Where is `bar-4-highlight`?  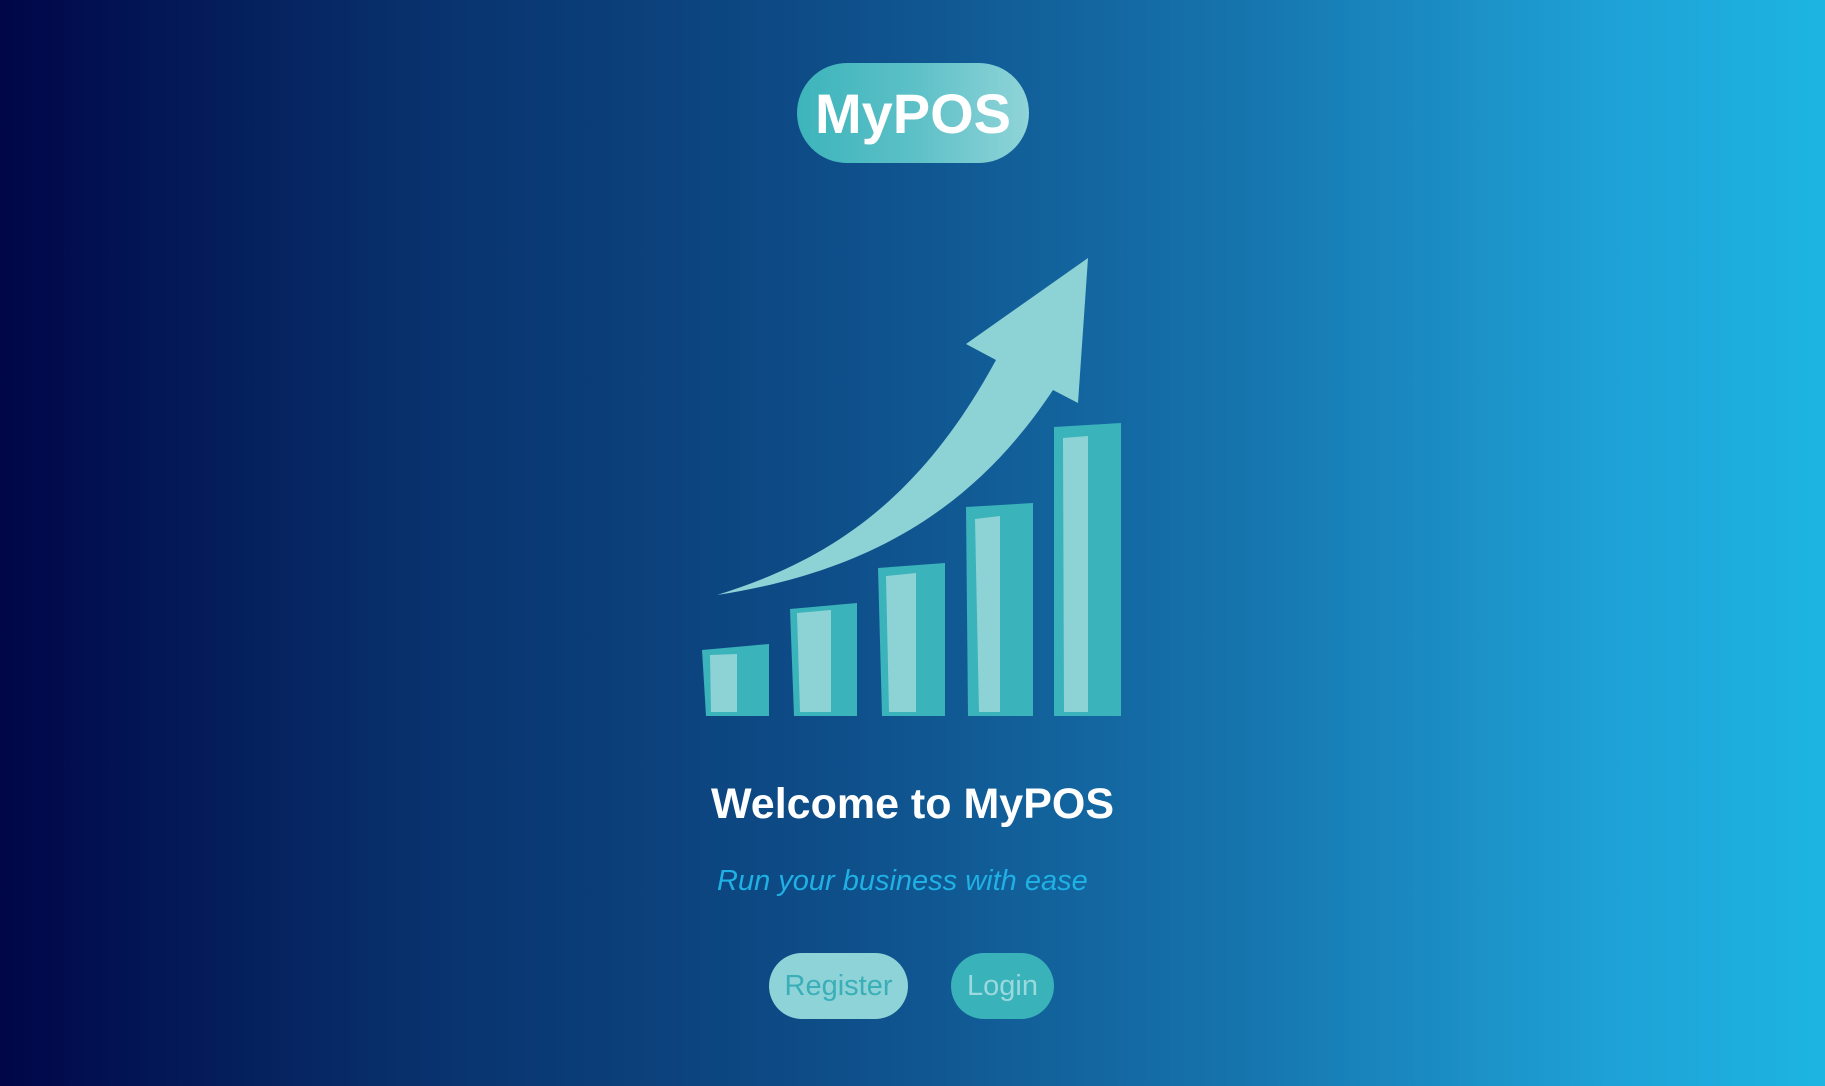
bar-4-highlight is located at coordinates (987, 614).